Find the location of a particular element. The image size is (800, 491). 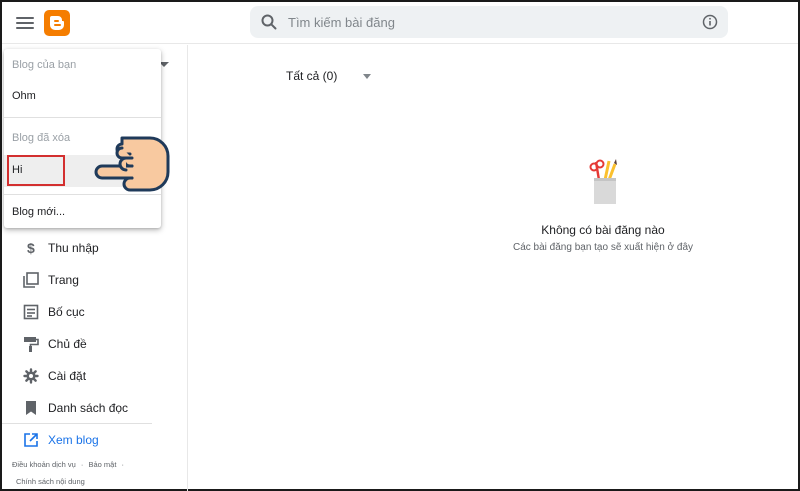

privacy-link: Bảo mật is located at coordinates (102, 464).